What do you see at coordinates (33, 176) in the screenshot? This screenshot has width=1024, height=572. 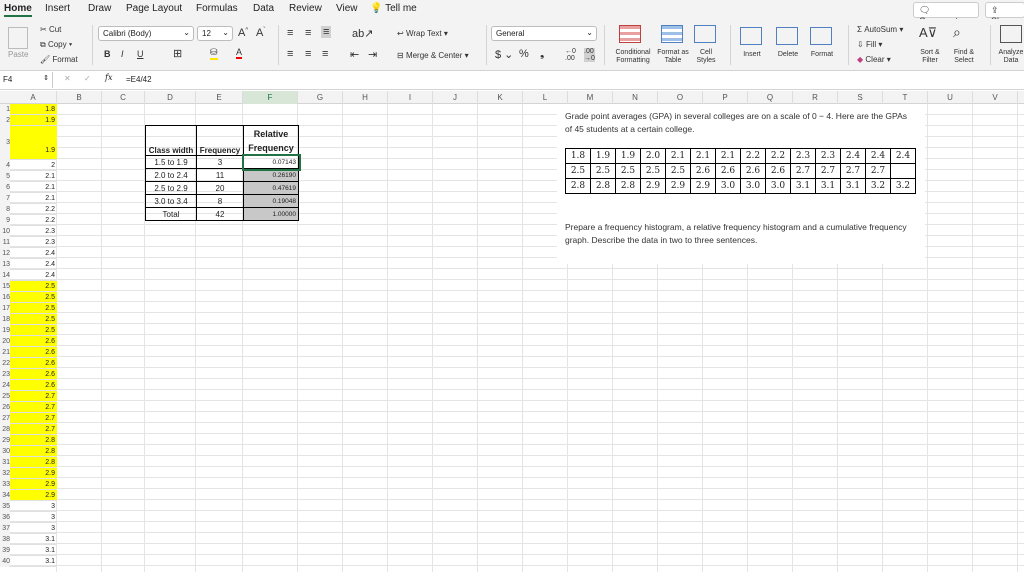 I see `cell-a: 2.1` at bounding box center [33, 176].